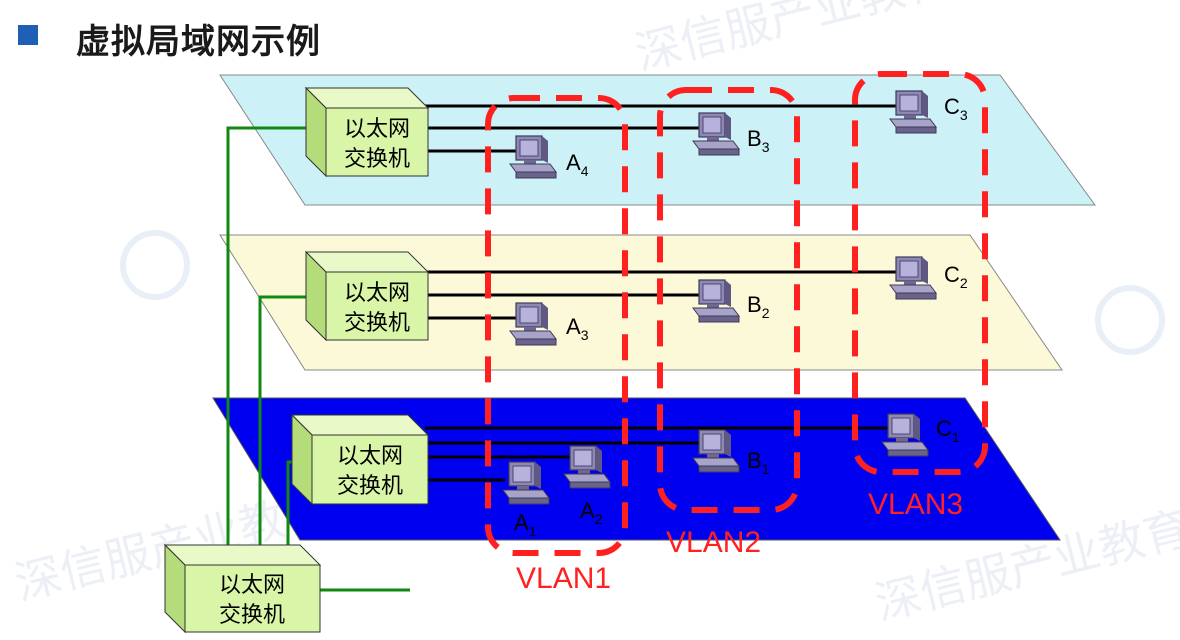 The width and height of the screenshot is (1180, 640). Describe the element at coordinates (370, 486) in the screenshot. I see `switch-bottom-label-2: 交换机` at that location.